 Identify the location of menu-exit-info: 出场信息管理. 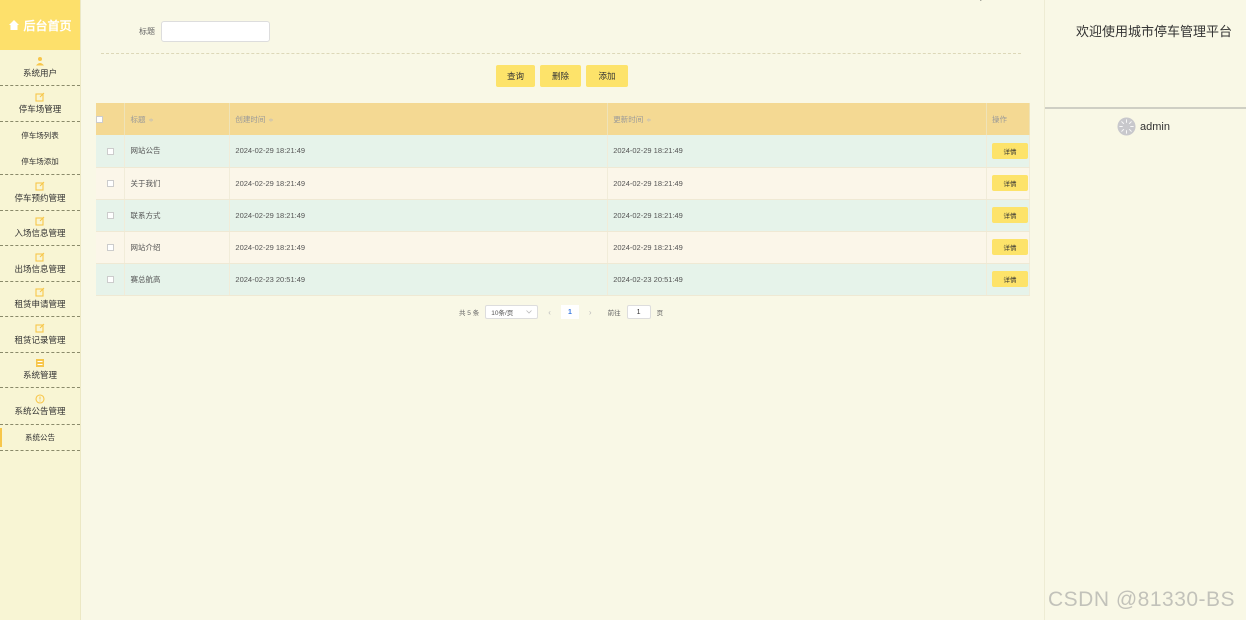
(40, 264).